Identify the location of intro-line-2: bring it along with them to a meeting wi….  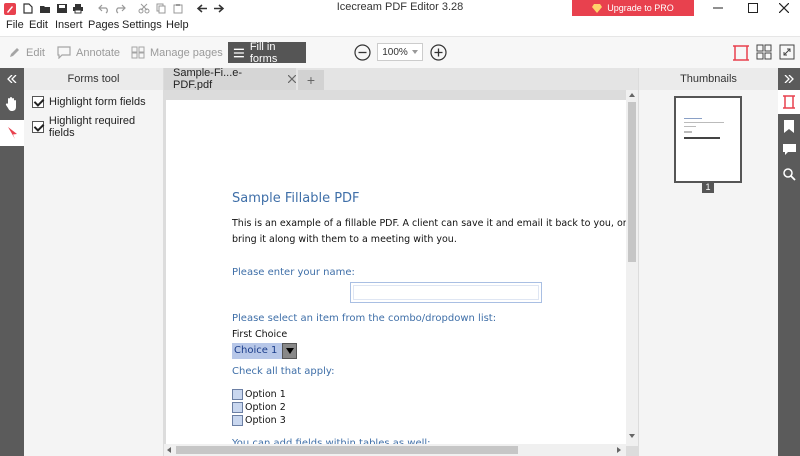
(344, 239).